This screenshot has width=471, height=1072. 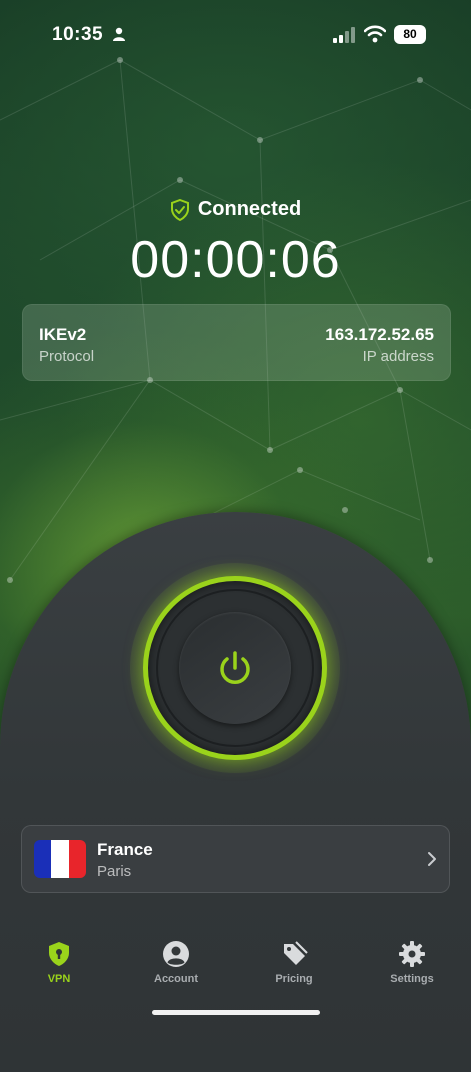 I want to click on chevron-right-icon, so click(x=432, y=859).